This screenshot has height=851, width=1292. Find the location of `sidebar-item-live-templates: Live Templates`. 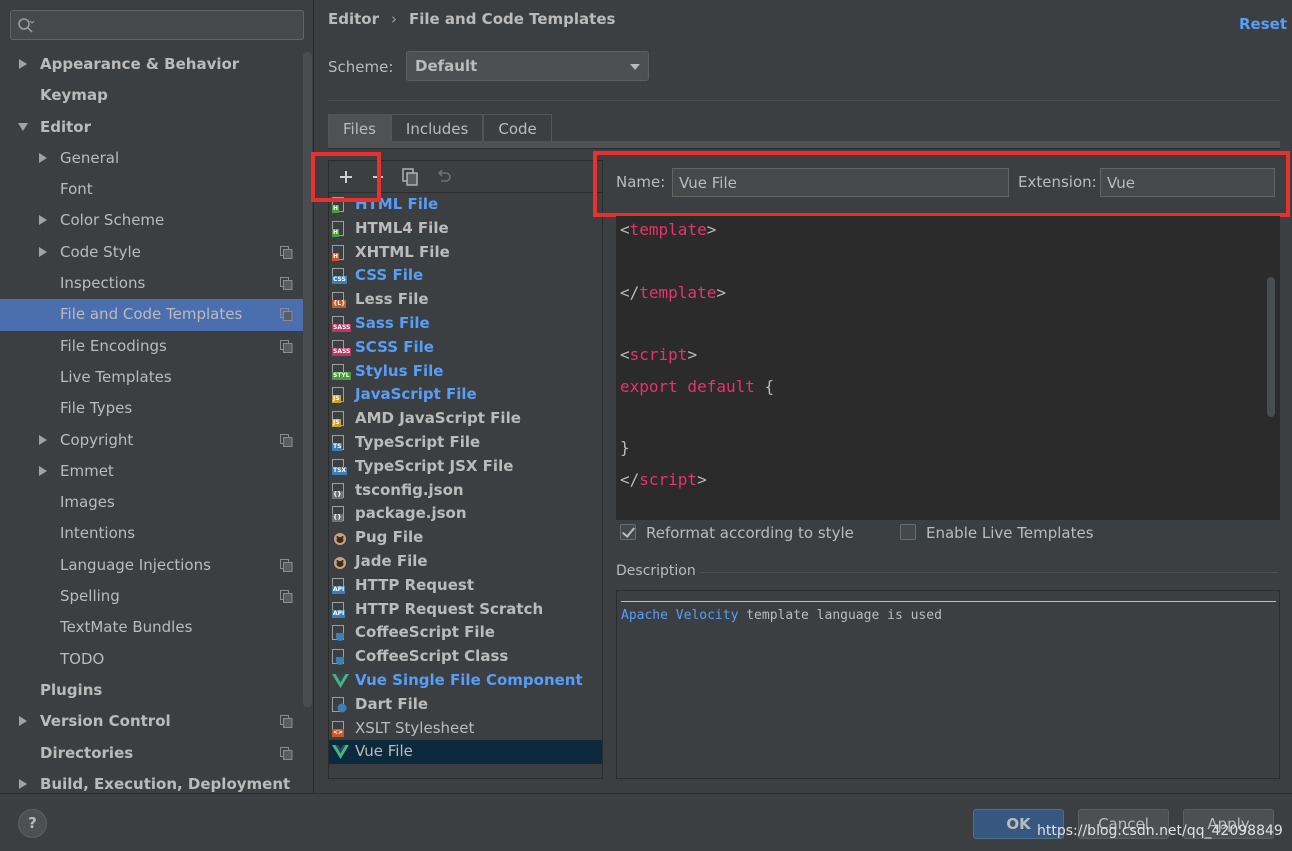

sidebar-item-live-templates: Live Templates is located at coordinates (152, 377).